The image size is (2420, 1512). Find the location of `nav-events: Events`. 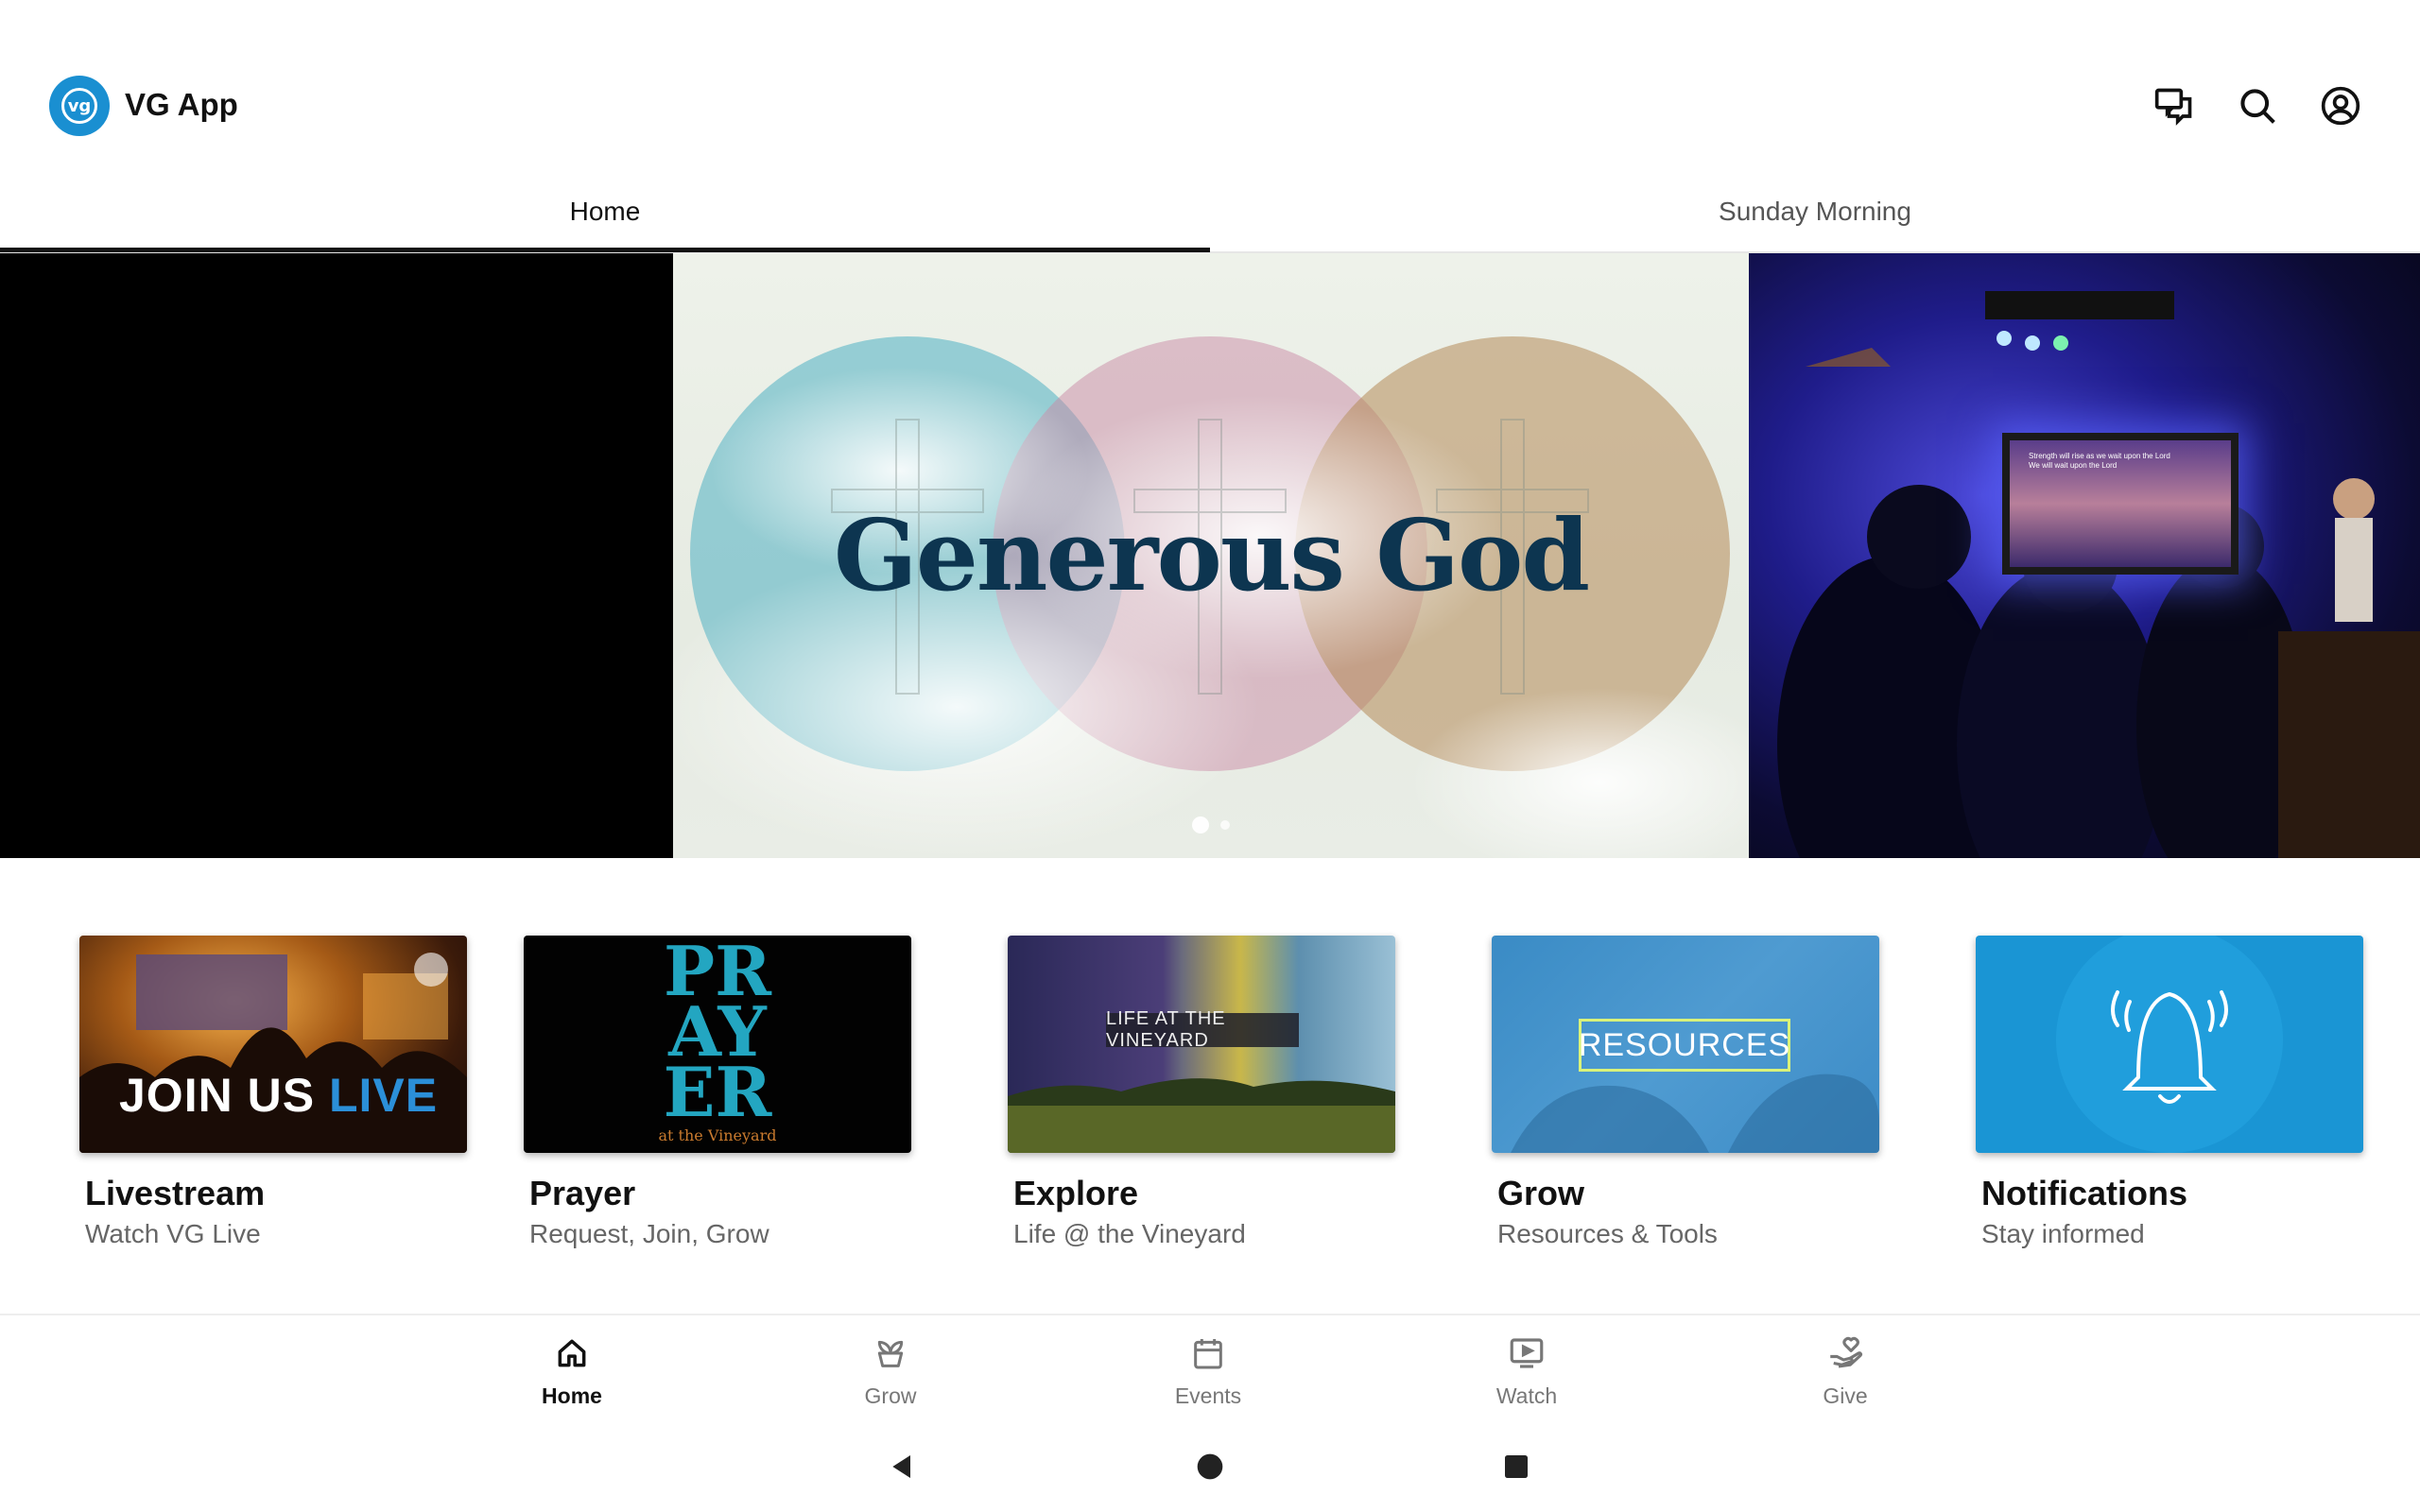

nav-events: Events is located at coordinates (1208, 1370).